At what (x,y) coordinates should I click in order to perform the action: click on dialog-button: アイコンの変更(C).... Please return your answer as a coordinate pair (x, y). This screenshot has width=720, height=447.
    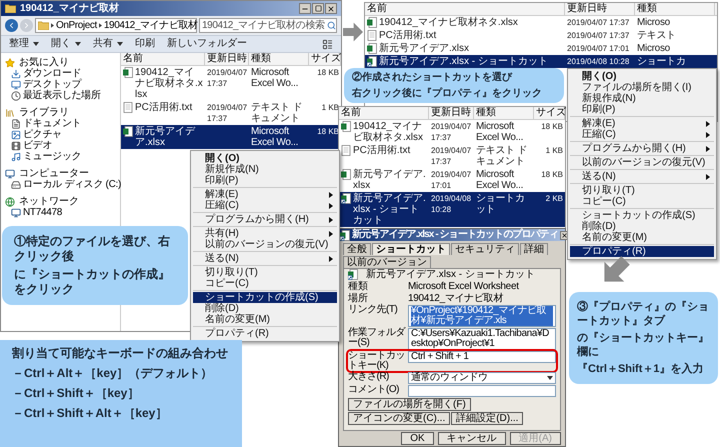
    Looking at the image, I should click on (399, 418).